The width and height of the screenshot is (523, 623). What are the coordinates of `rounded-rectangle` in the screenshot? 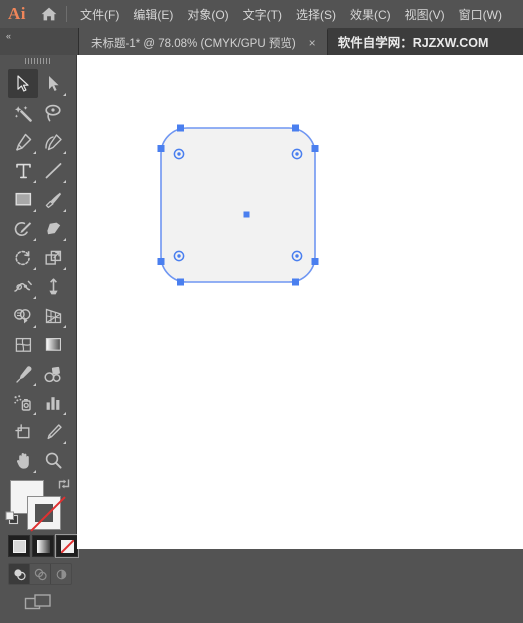 It's located at (238, 205).